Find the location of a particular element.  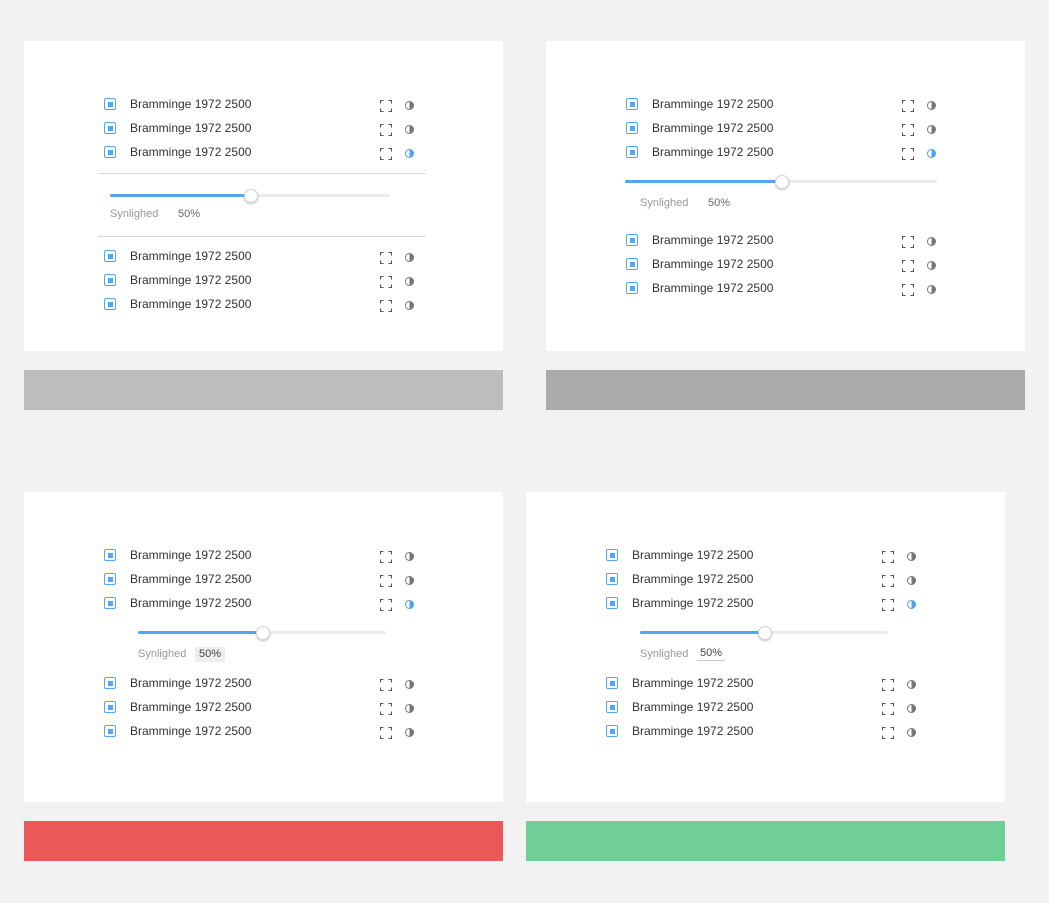

opacity-value: 50% is located at coordinates (711, 654).